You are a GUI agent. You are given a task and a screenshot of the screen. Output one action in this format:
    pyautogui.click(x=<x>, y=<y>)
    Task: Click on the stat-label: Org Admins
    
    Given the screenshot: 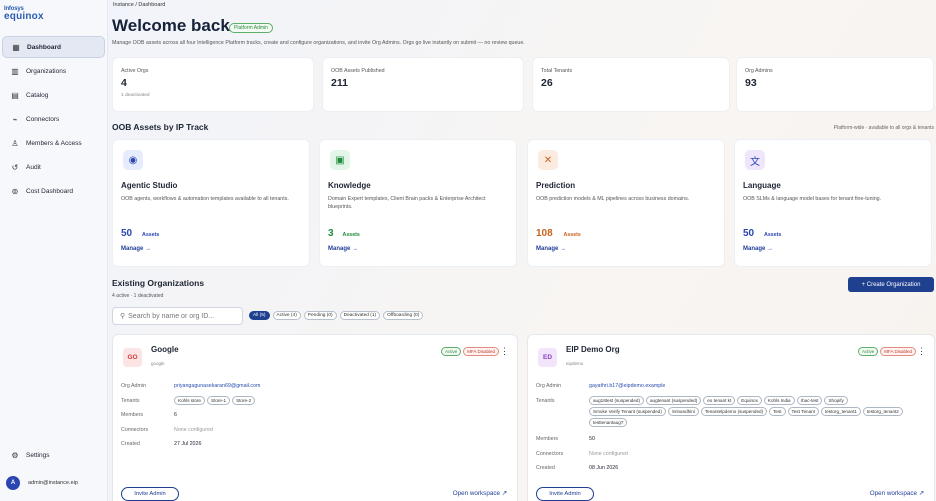 What is the action you would take?
    pyautogui.click(x=759, y=71)
    